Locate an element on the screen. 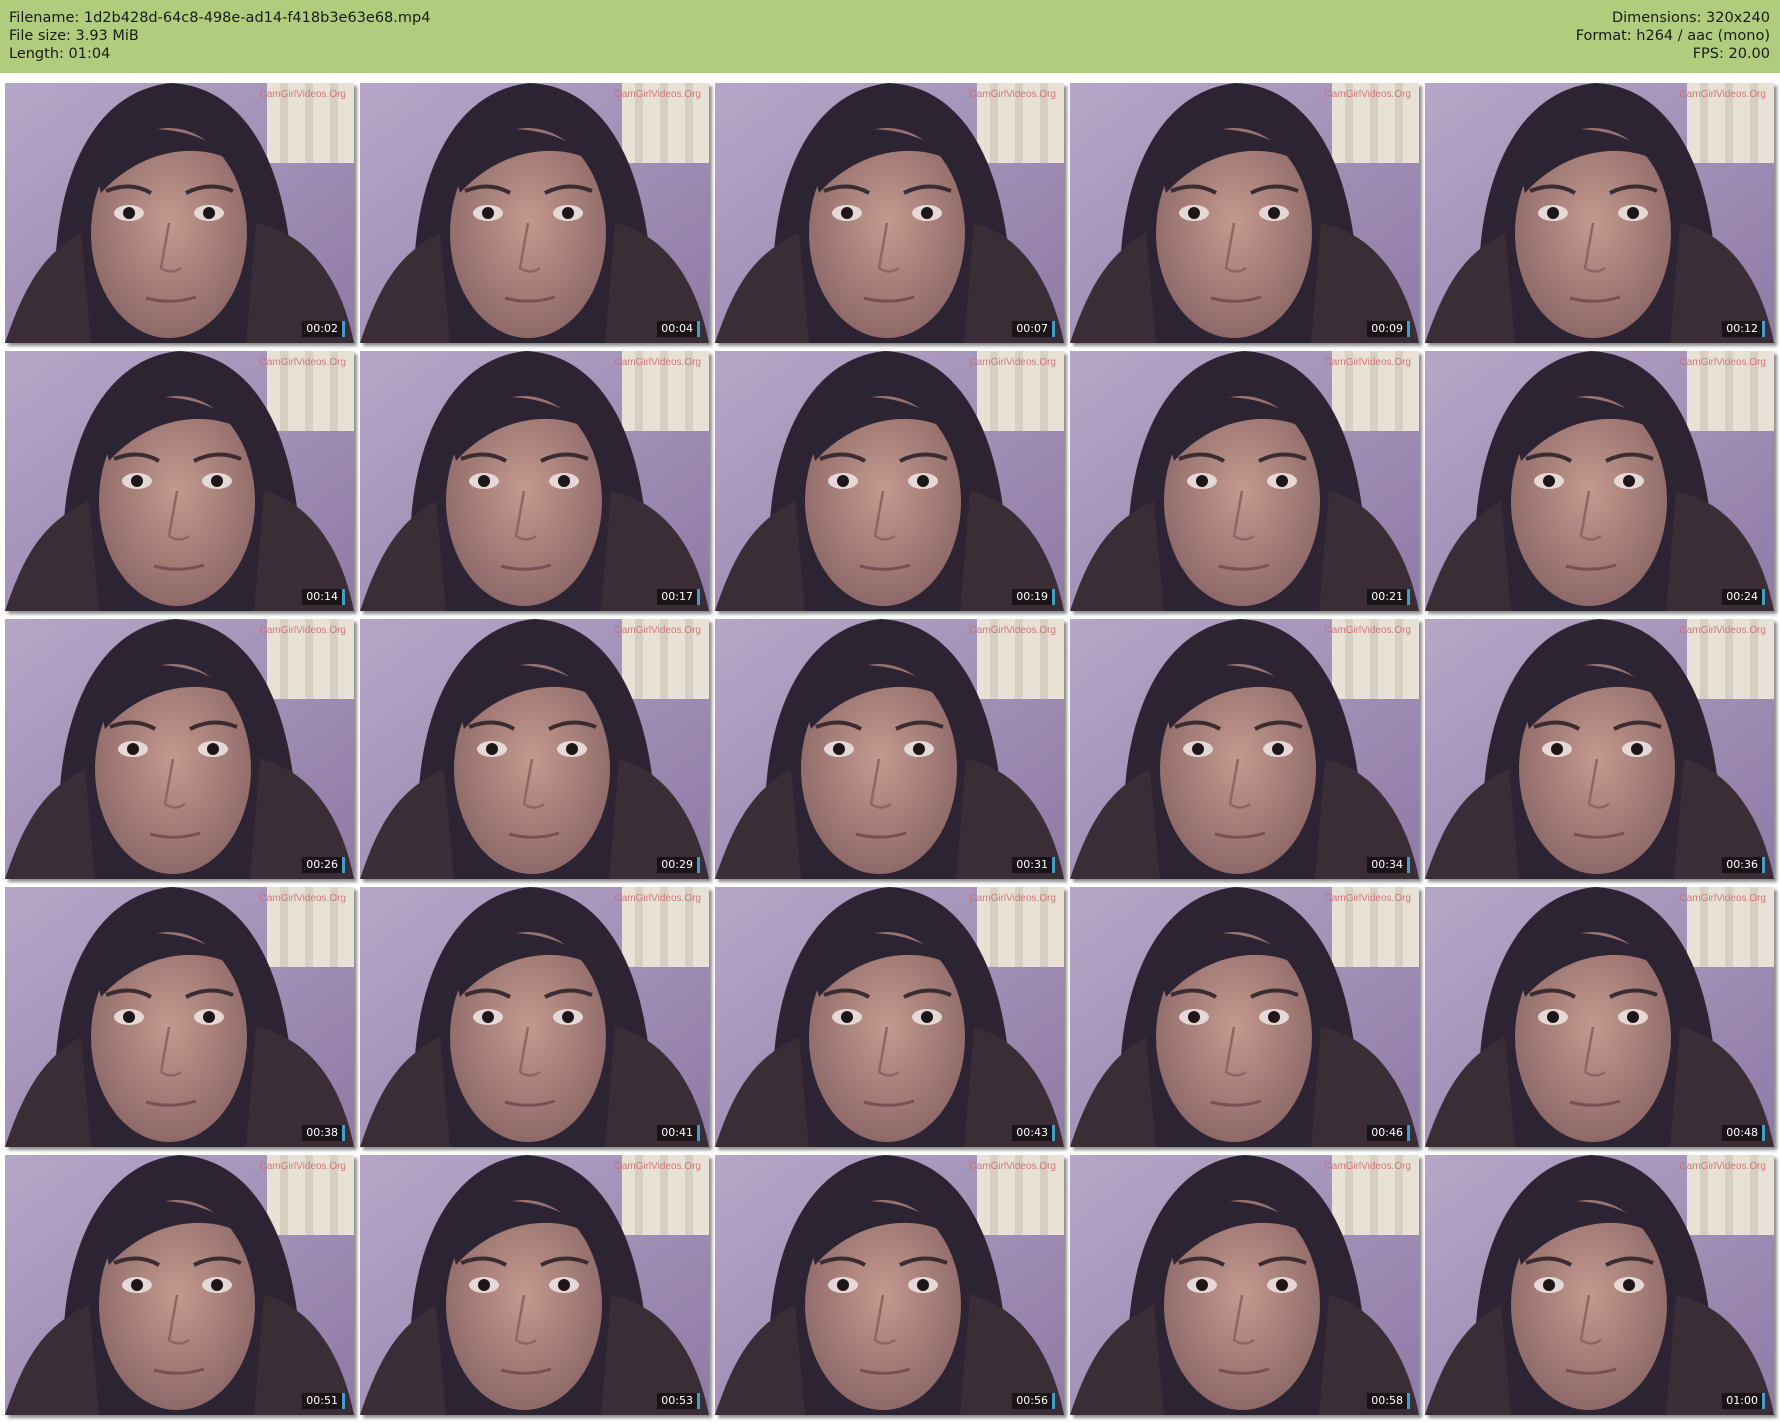 This screenshot has width=1780, height=1423. video-thumbnail: CamGirlVideos.Org 00:29 is located at coordinates (534, 749).